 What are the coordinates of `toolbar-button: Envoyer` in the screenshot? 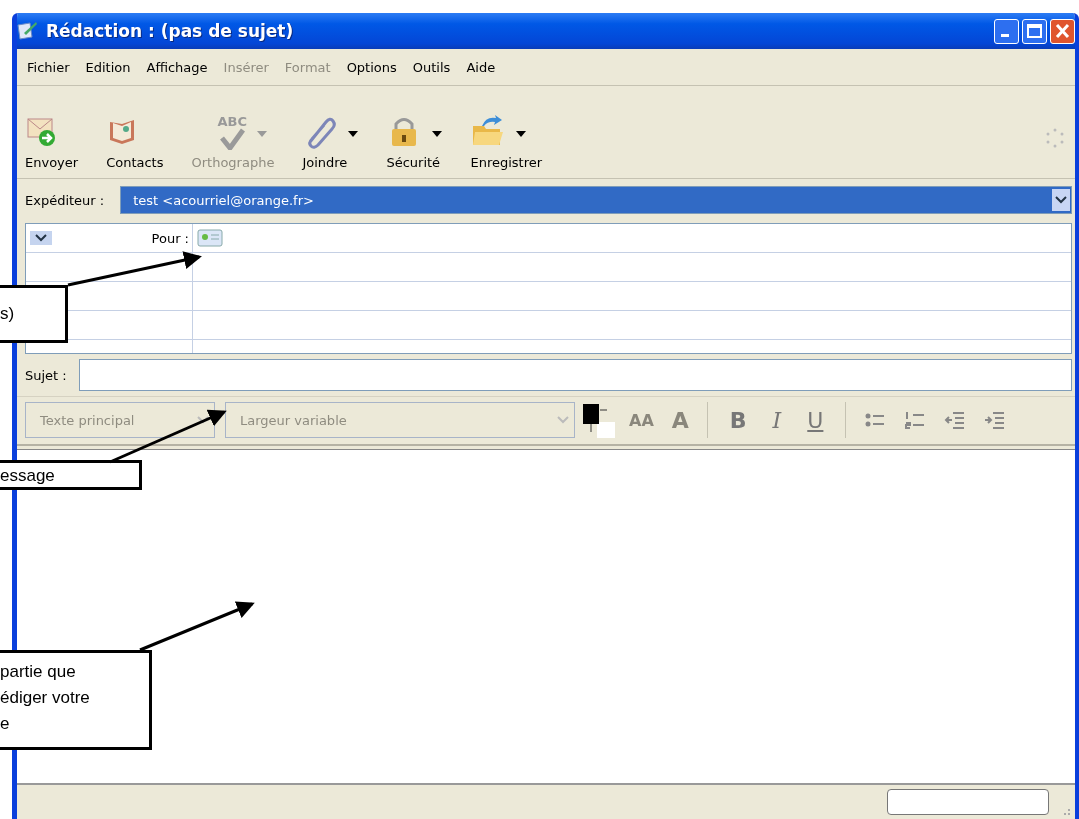 It's located at (52, 140).